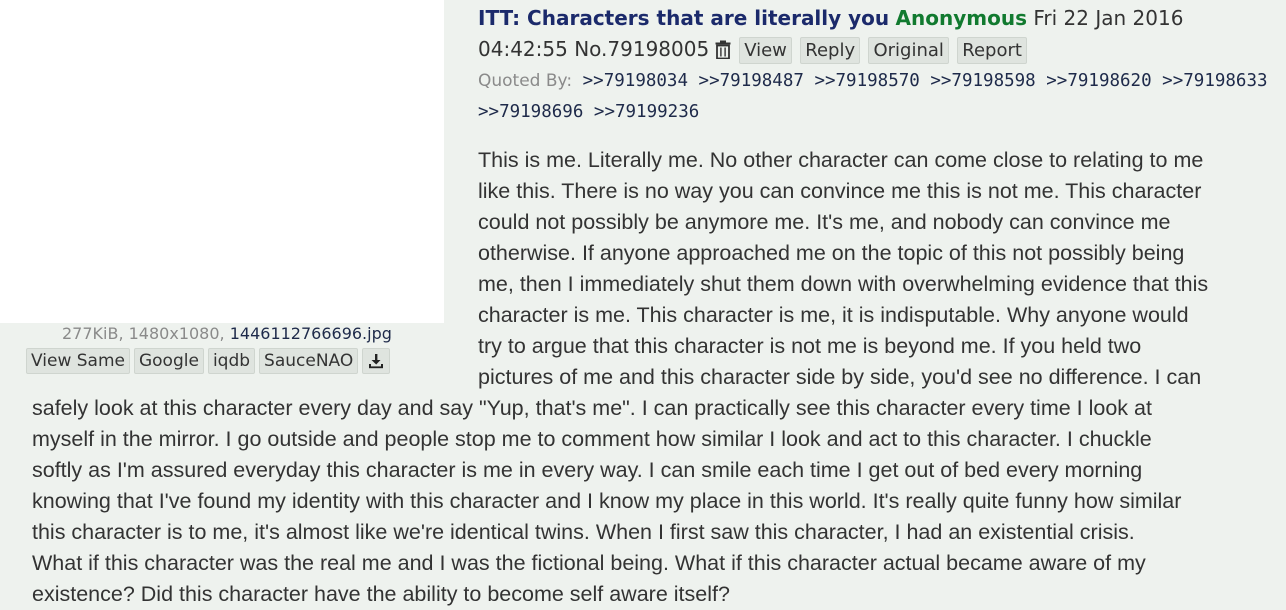 The image size is (1286, 610). Describe the element at coordinates (530, 112) in the screenshot. I see `backlink: >>79198696` at that location.